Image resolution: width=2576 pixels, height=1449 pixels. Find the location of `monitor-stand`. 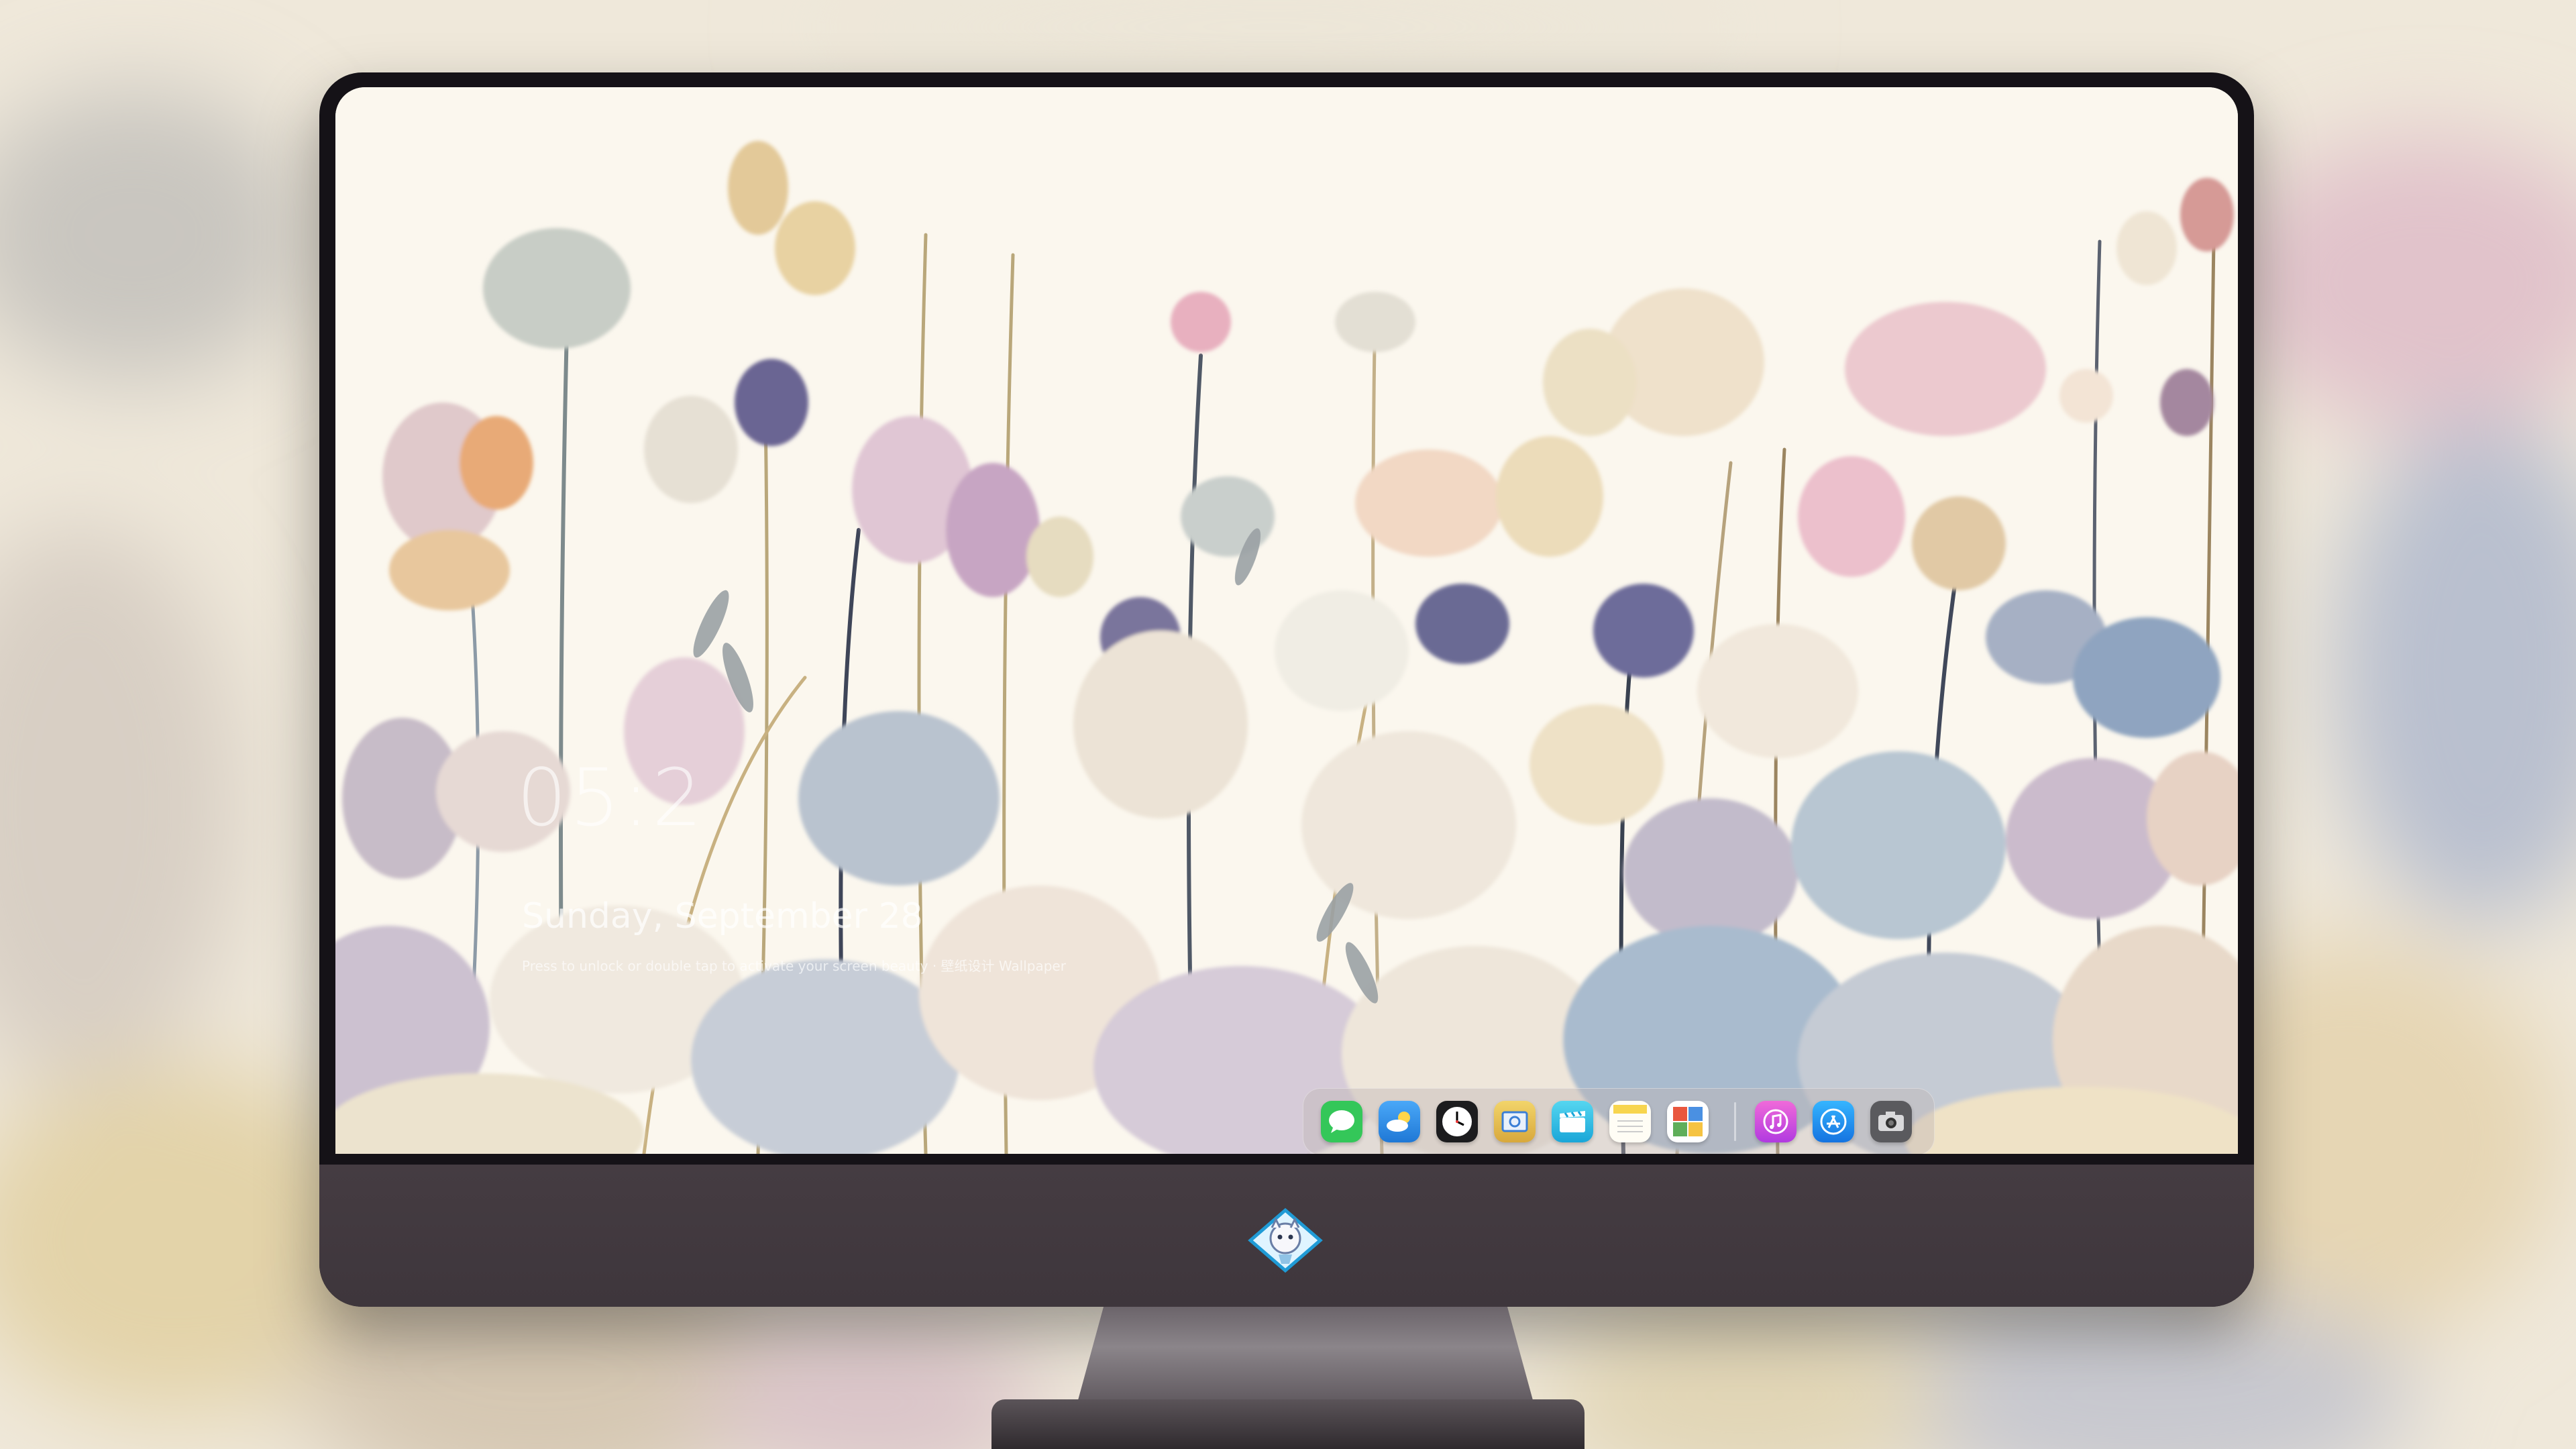

monitor-stand is located at coordinates (1305, 1357).